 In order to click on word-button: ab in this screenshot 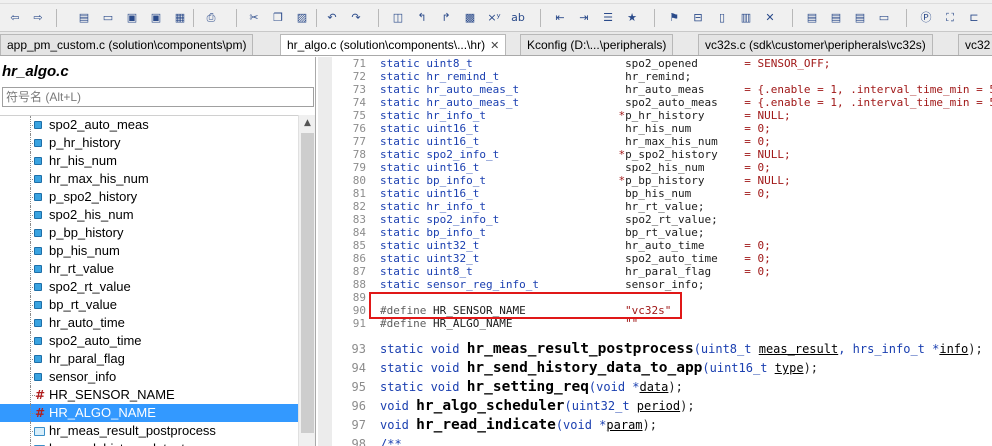, I will do `click(518, 17)`.